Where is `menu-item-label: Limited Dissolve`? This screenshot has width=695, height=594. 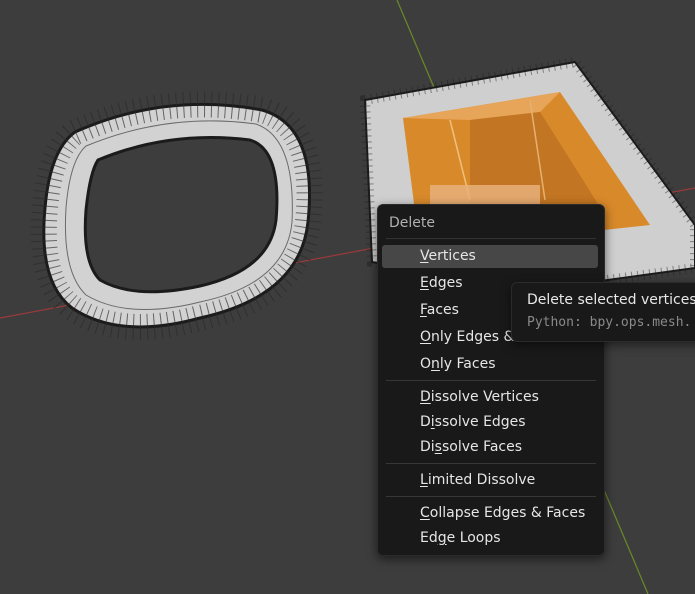
menu-item-label: Limited Dissolve is located at coordinates (478, 480).